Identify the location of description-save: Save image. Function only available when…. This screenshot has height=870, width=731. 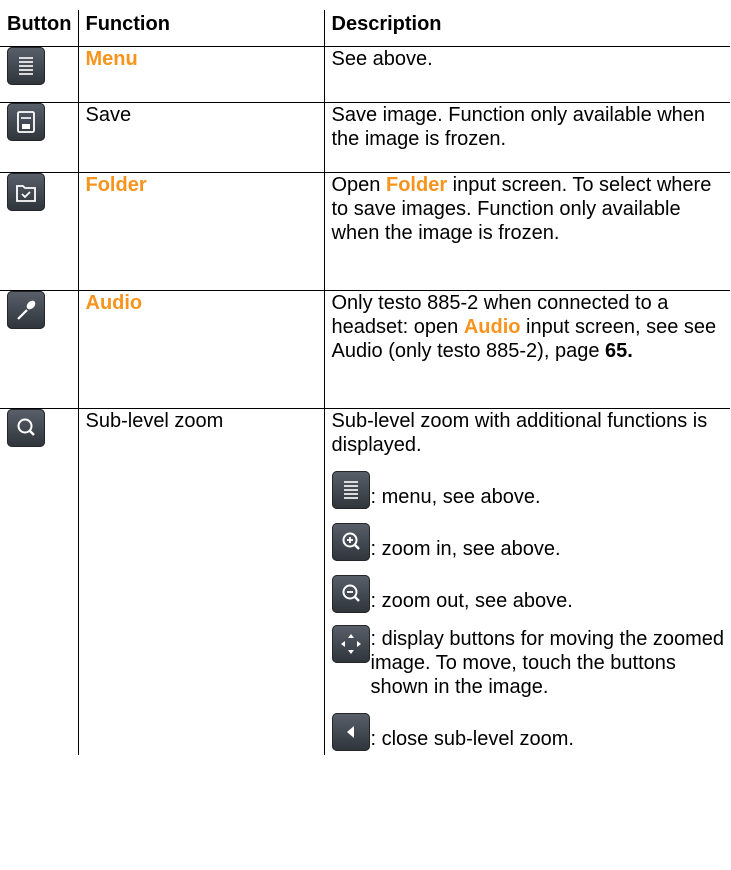
(526, 137).